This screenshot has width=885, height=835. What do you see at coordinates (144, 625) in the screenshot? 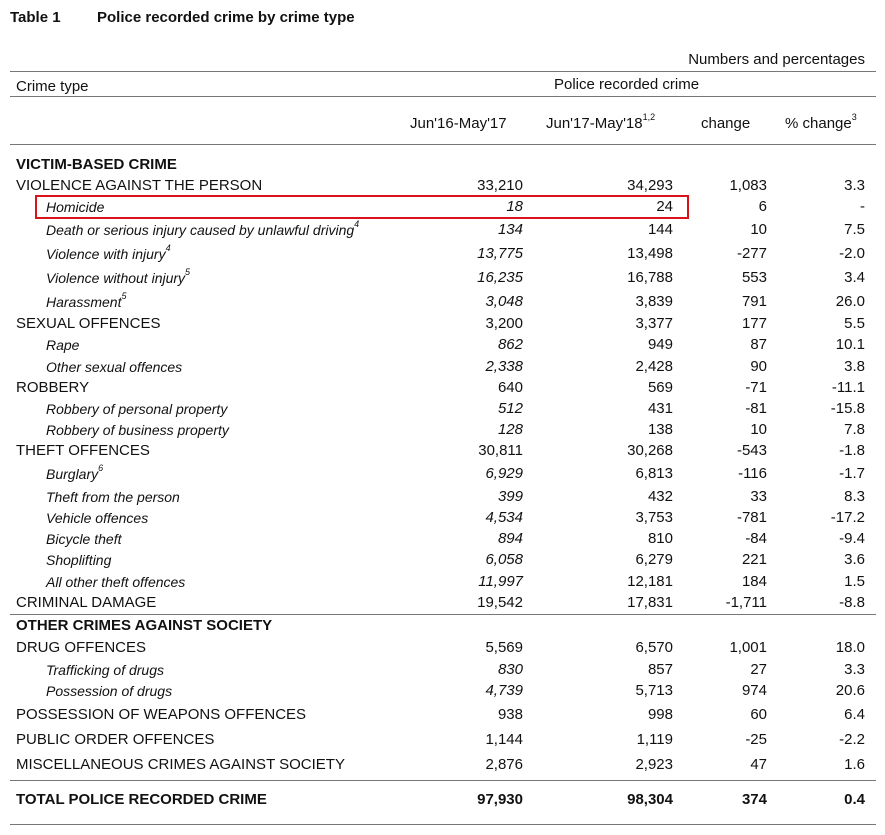
I see `row-label-text: OTHER CRIMES AGAINST SOCIETY` at bounding box center [144, 625].